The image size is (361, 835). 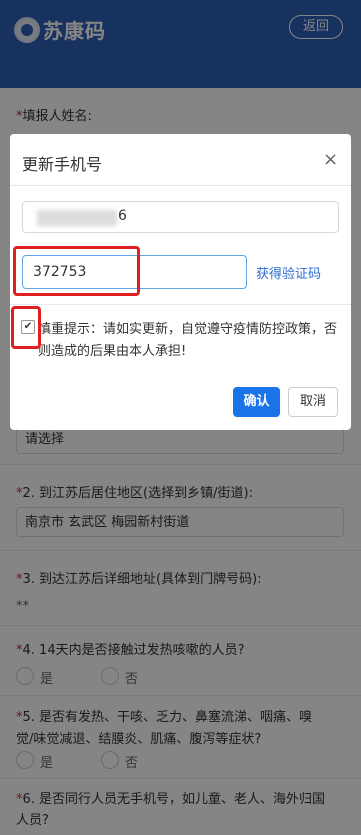 What do you see at coordinates (77, 218) in the screenshot?
I see `redacted-phone-mask` at bounding box center [77, 218].